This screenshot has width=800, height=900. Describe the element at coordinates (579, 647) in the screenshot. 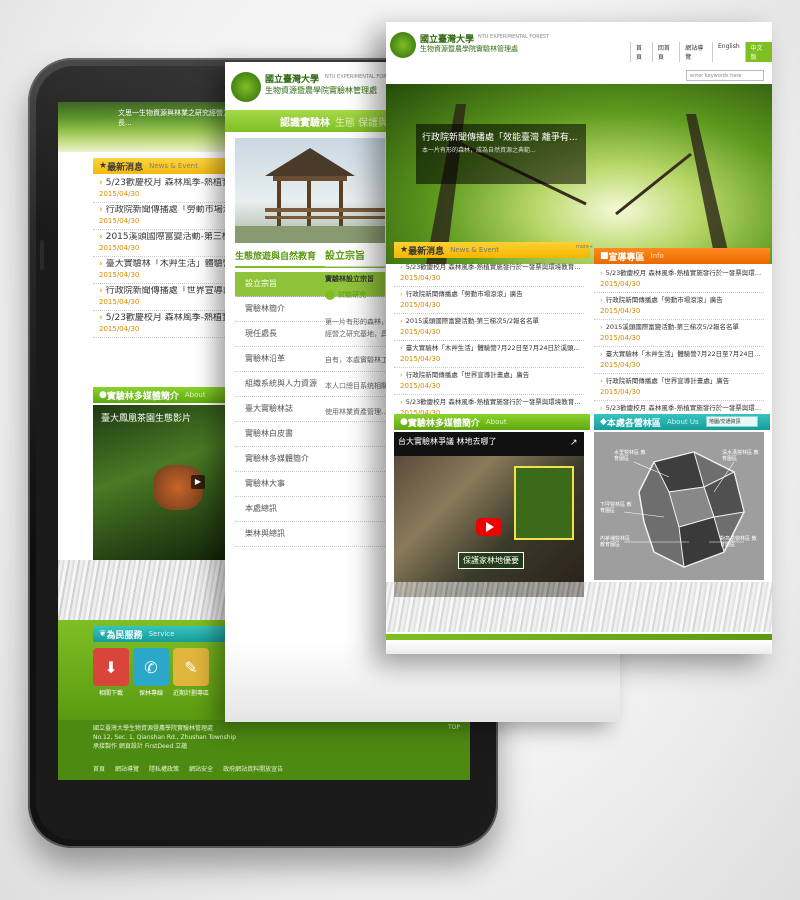

I see `front-footer` at that location.